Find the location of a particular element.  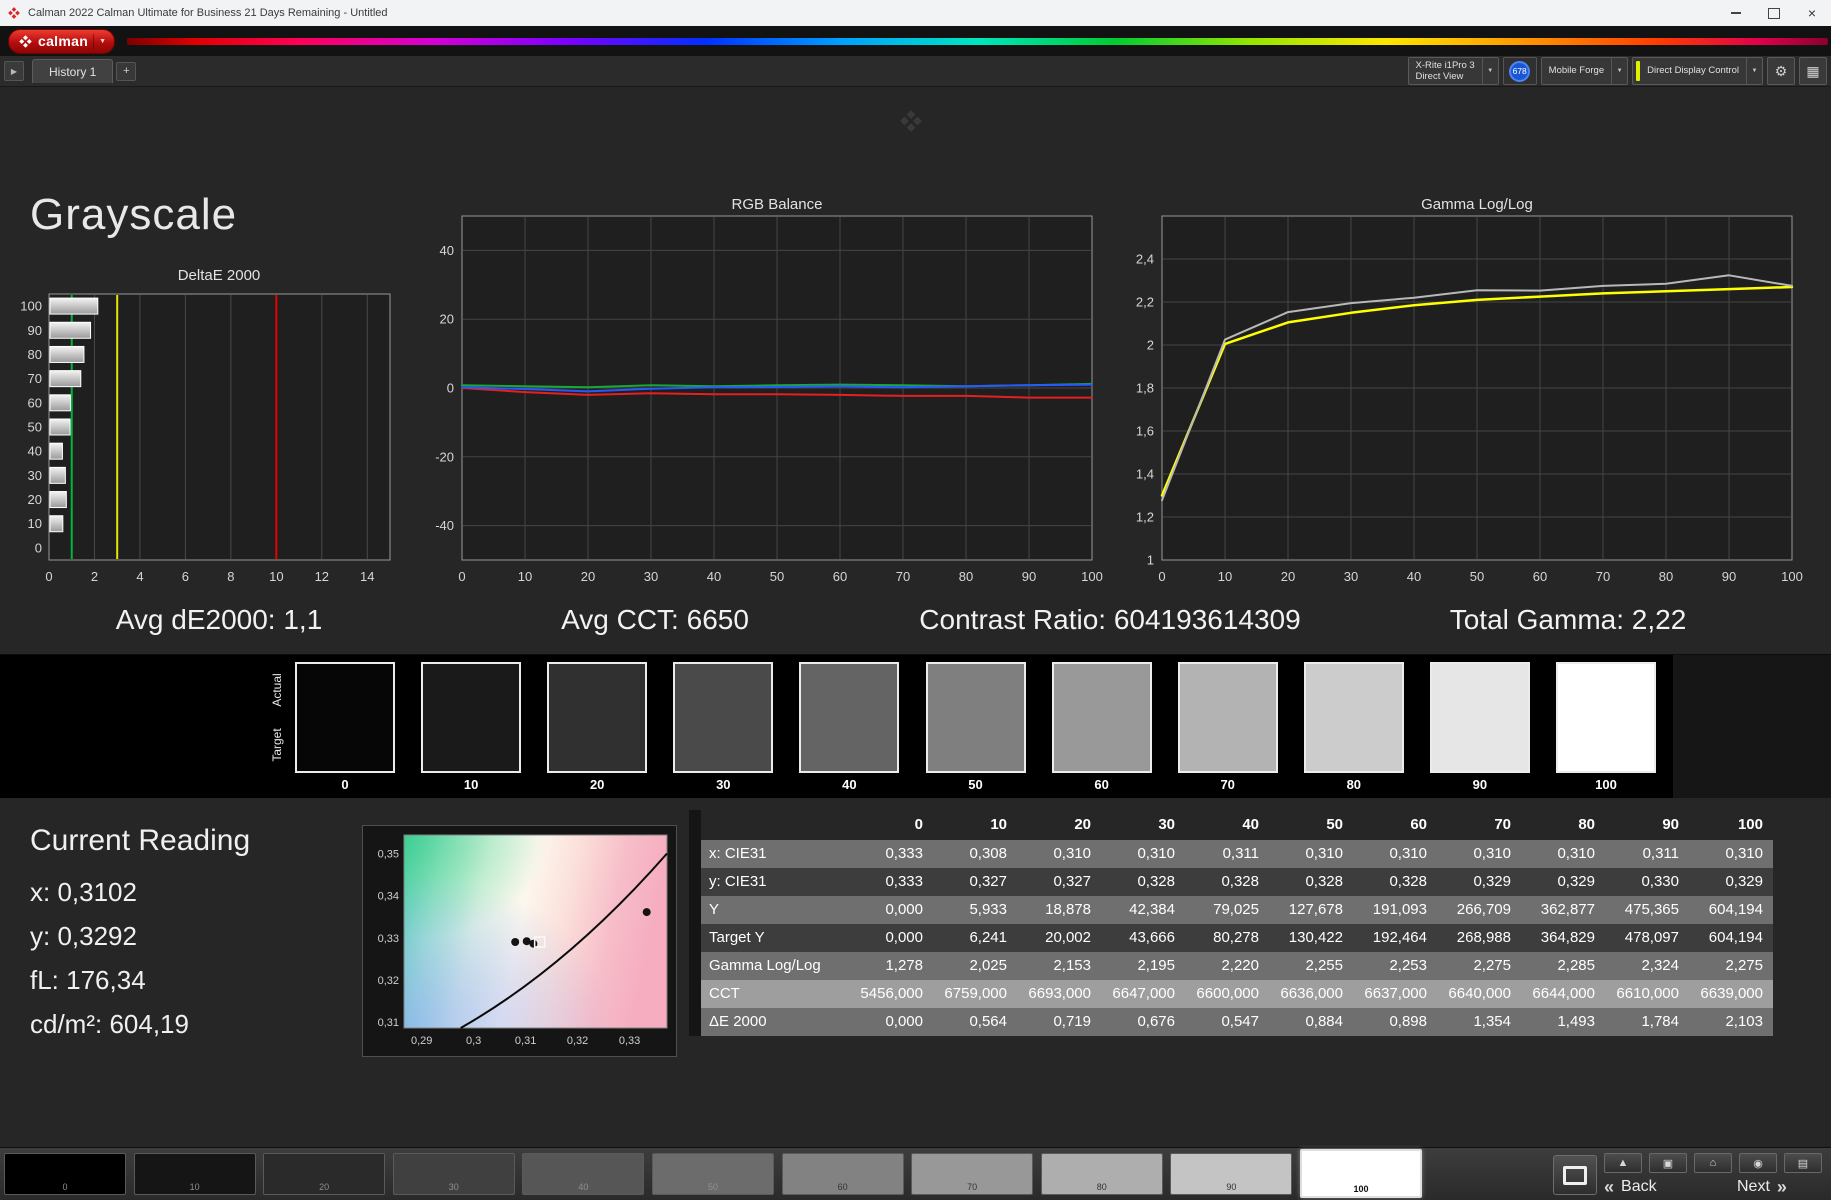

home-icon: ⌂ is located at coordinates (1713, 1163).